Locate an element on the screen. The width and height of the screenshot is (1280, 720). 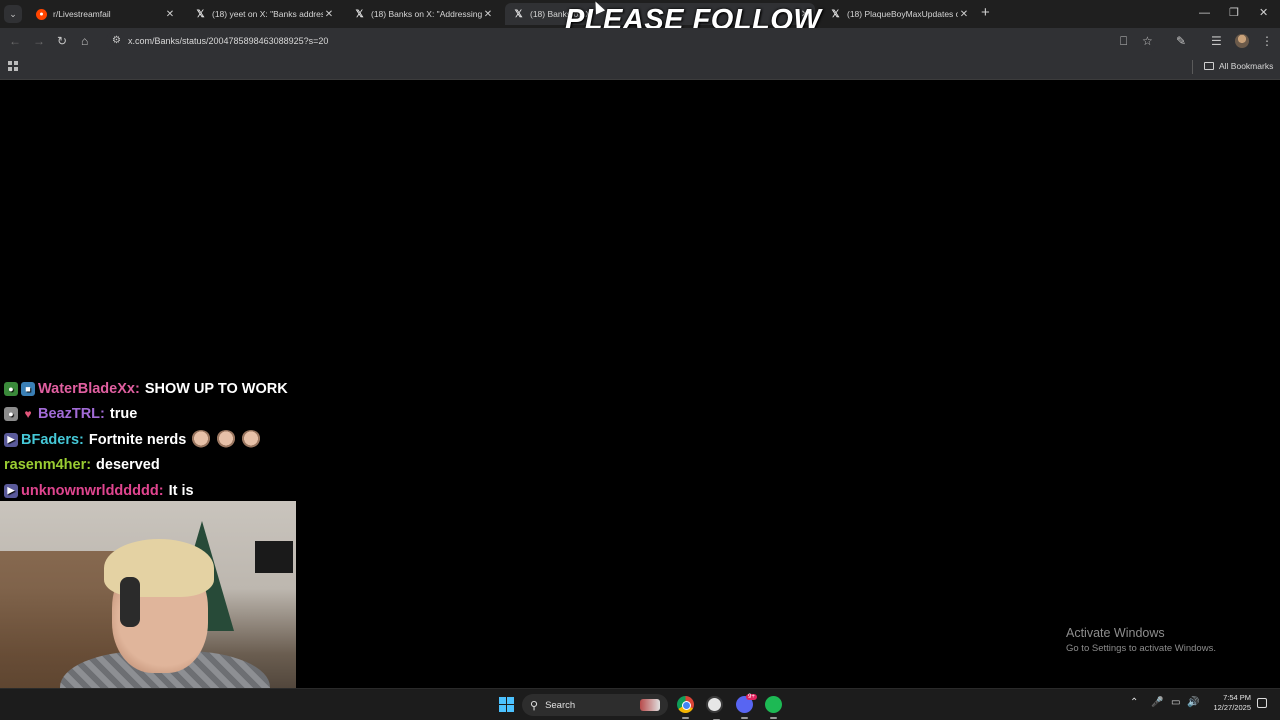
tab-banks-post: 𝕏 (18) Banks on X: "Addressing e ✕ is located at coordinates (422, 14).